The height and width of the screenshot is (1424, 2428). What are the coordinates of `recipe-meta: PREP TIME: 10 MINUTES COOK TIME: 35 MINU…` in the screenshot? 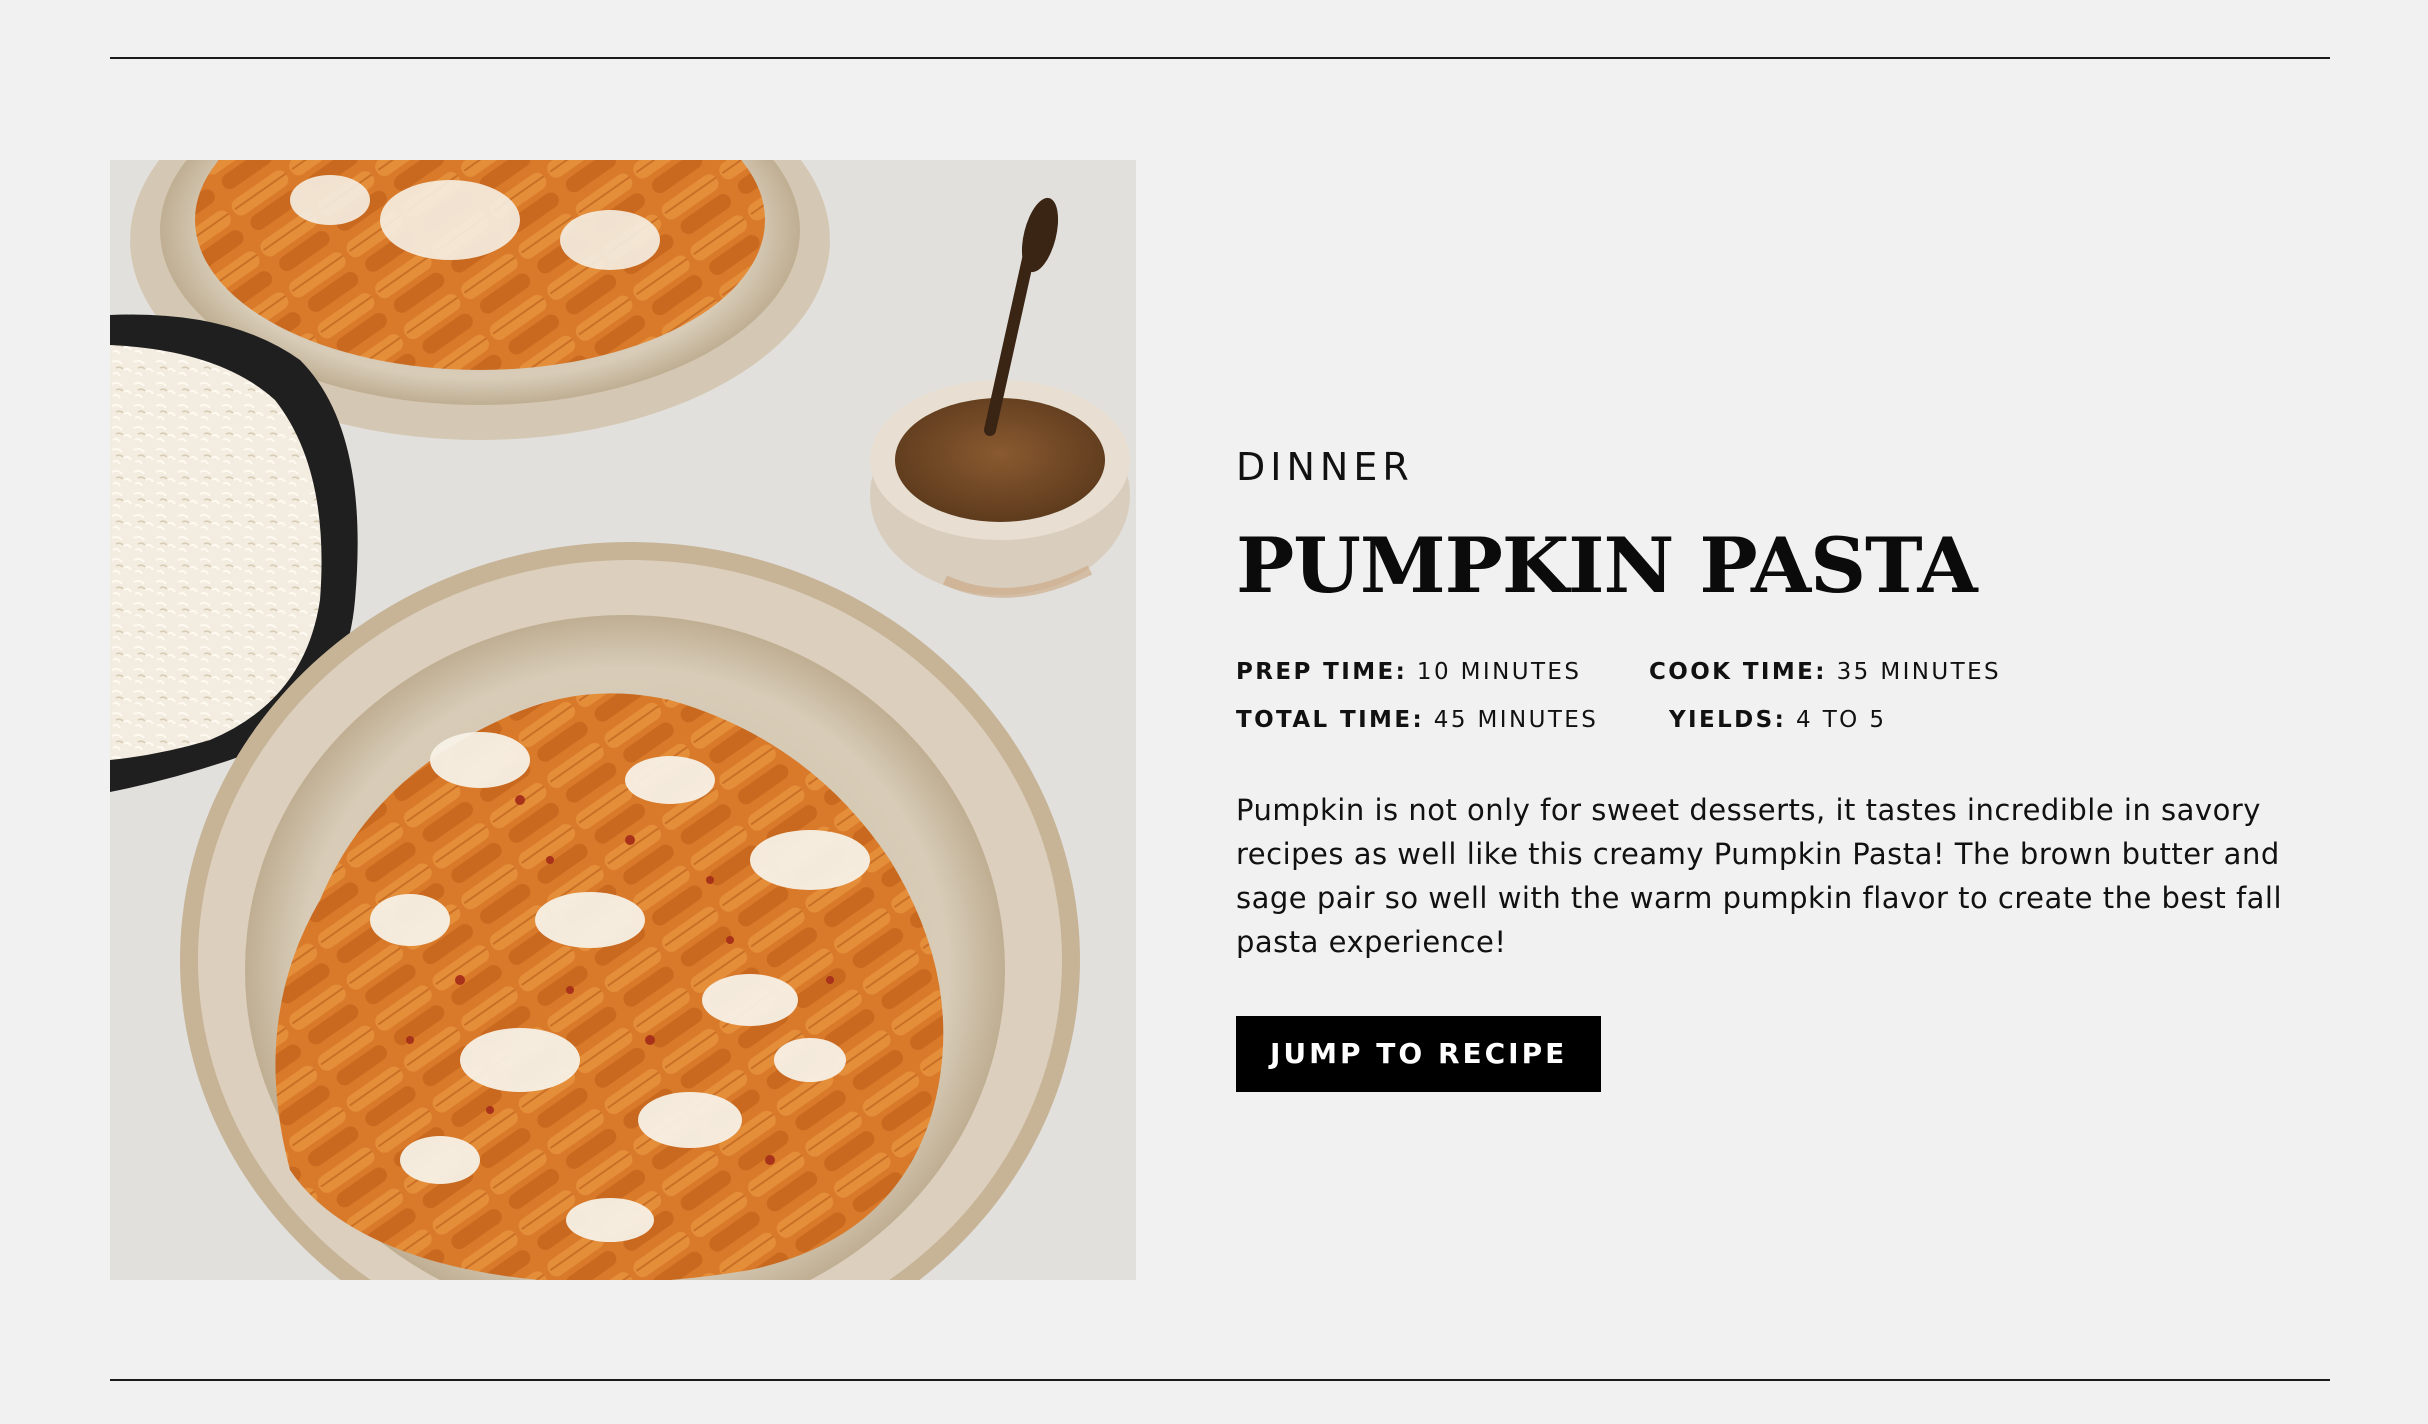 It's located at (1781, 696).